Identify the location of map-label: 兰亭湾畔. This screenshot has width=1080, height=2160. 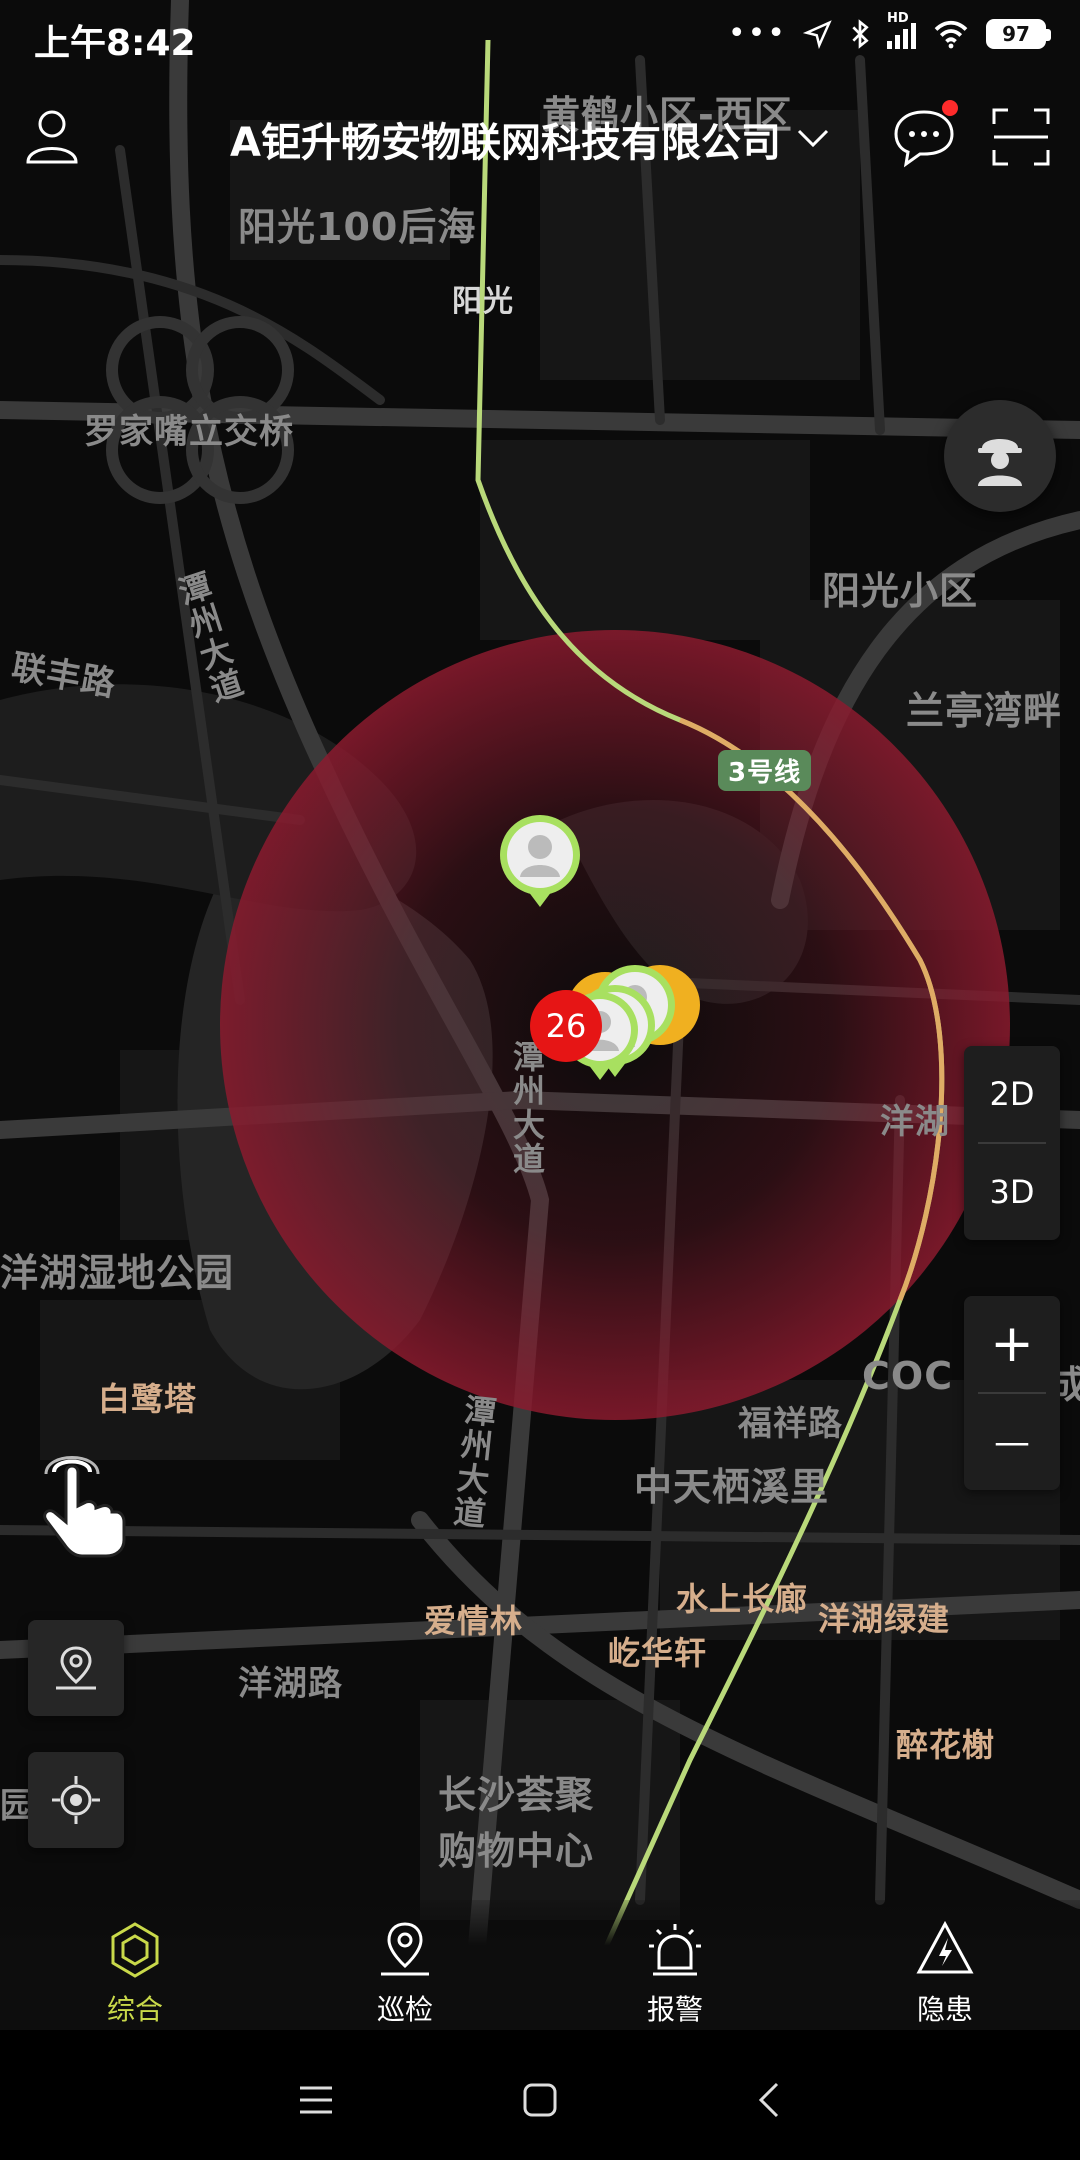
(984, 711).